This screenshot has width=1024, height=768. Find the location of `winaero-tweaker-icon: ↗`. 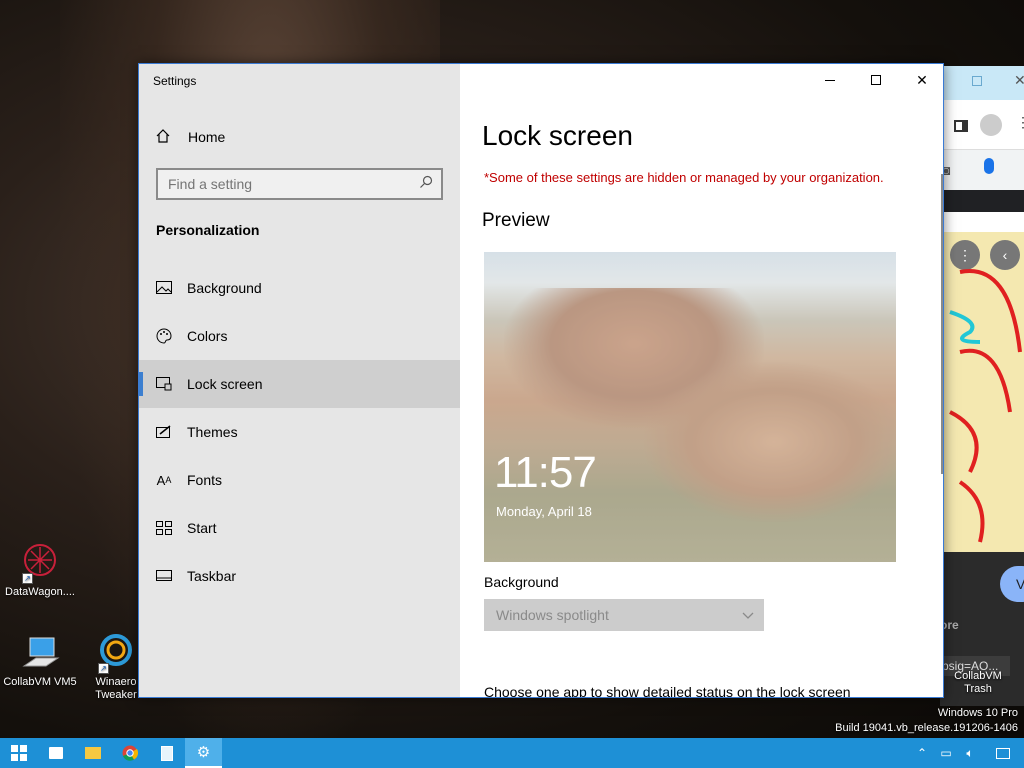

winaero-tweaker-icon: ↗ is located at coordinates (116, 653).